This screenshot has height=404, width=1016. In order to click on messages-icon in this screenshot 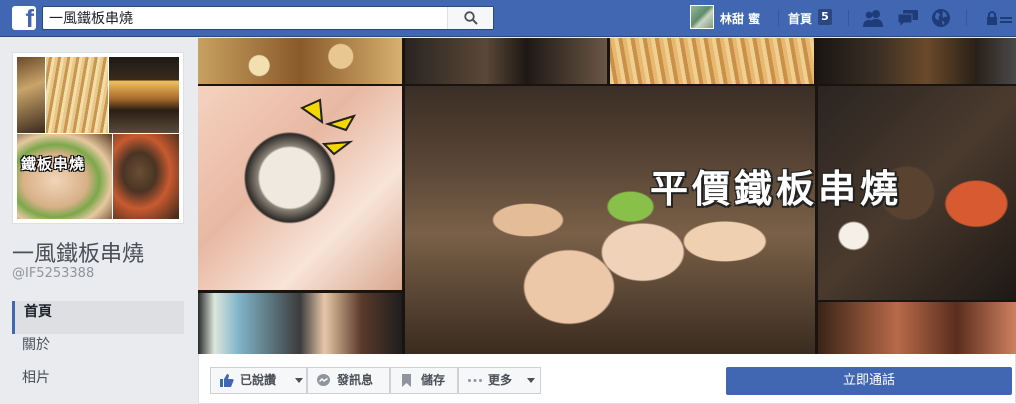, I will do `click(908, 18)`.